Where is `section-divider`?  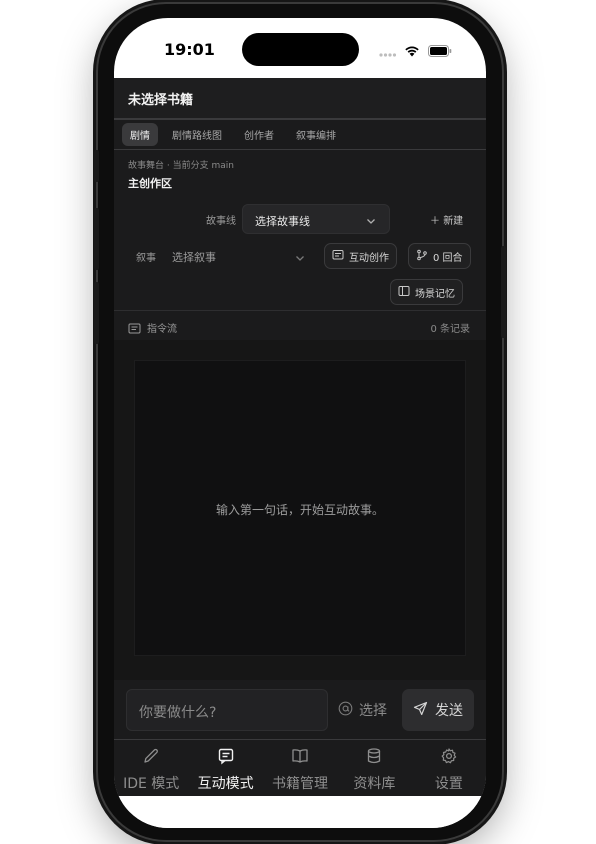
section-divider is located at coordinates (300, 310).